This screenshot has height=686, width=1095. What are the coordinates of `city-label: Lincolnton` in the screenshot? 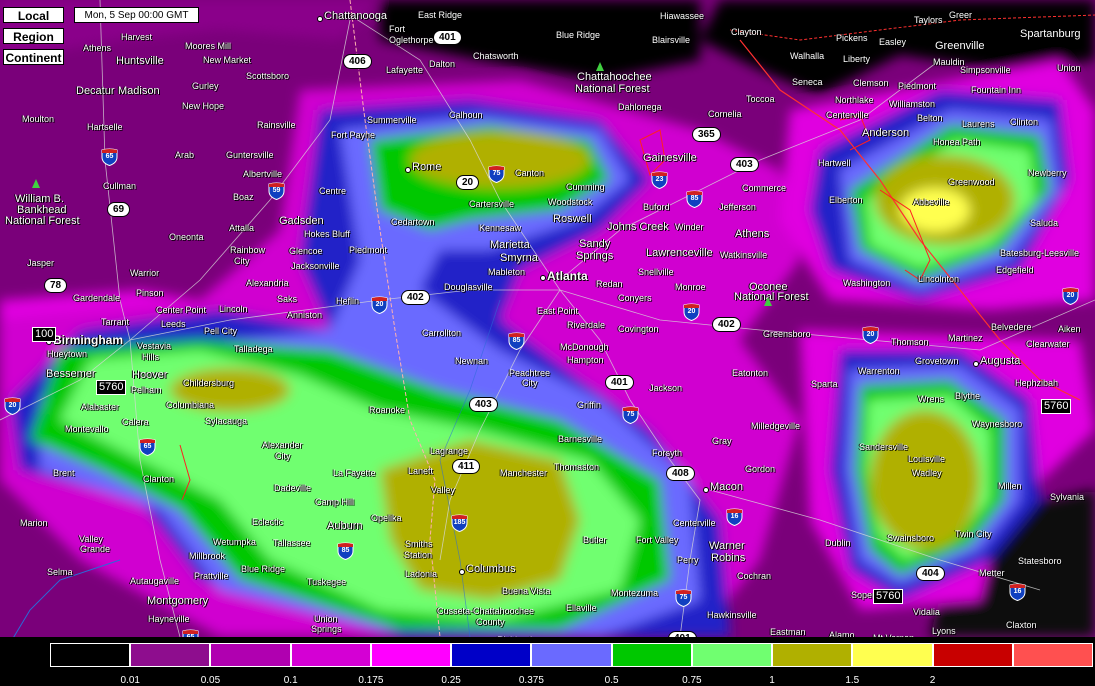 It's located at (939, 279).